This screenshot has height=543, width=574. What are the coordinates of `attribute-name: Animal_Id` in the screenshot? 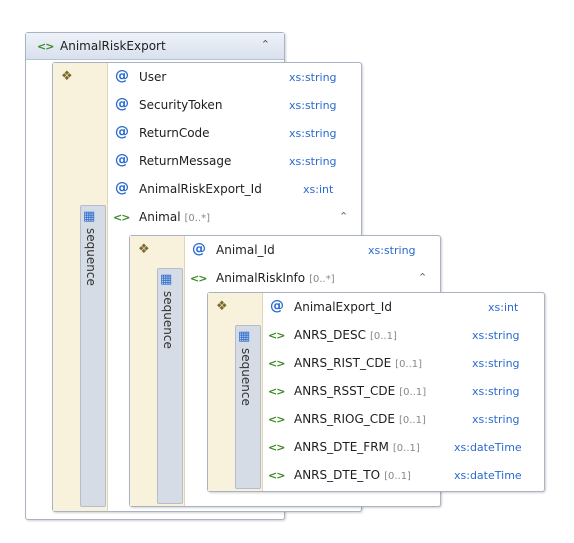 It's located at (245, 250).